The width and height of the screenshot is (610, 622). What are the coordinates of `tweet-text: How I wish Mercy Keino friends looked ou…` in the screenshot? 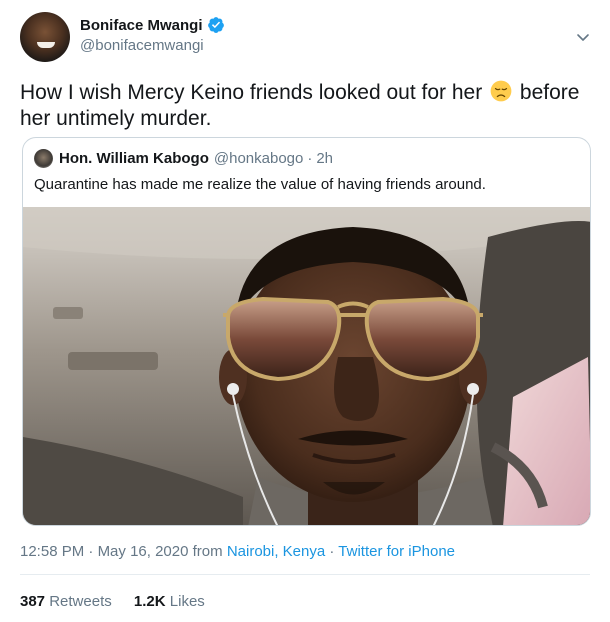 It's located at (305, 106).